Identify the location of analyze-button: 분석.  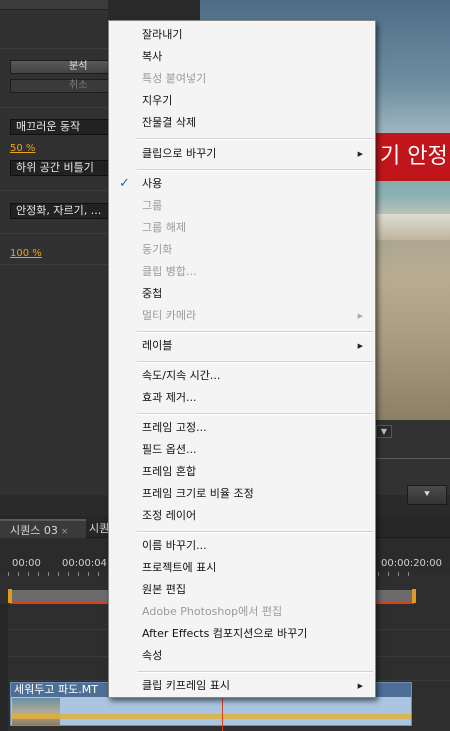
(59, 67).